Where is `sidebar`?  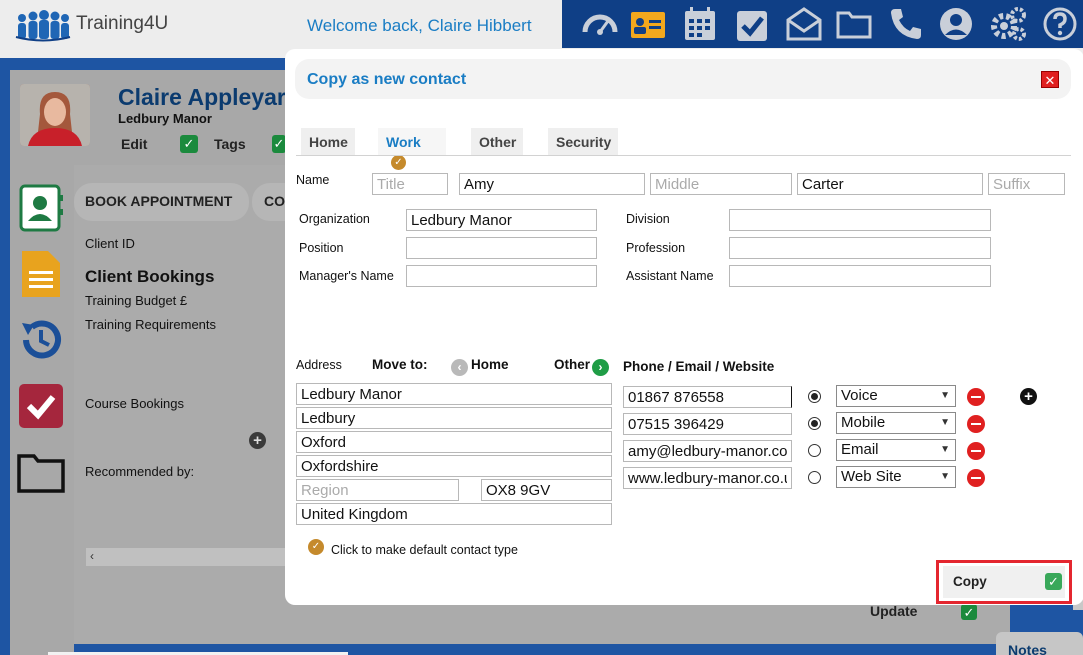
sidebar is located at coordinates (42, 410).